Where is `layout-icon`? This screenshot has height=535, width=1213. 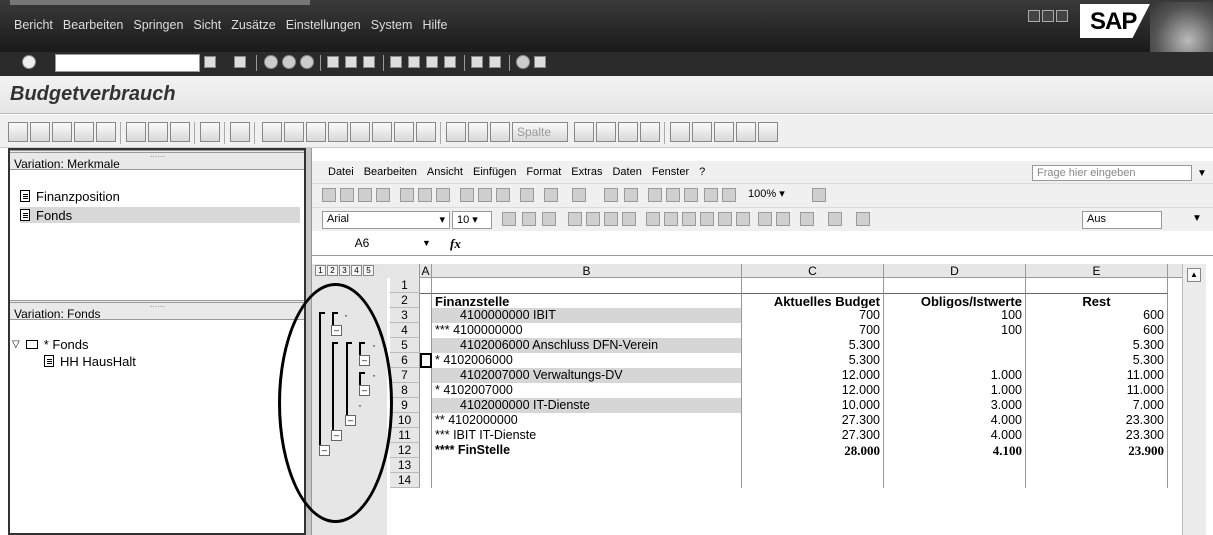
layout-icon is located at coordinates (84, 132).